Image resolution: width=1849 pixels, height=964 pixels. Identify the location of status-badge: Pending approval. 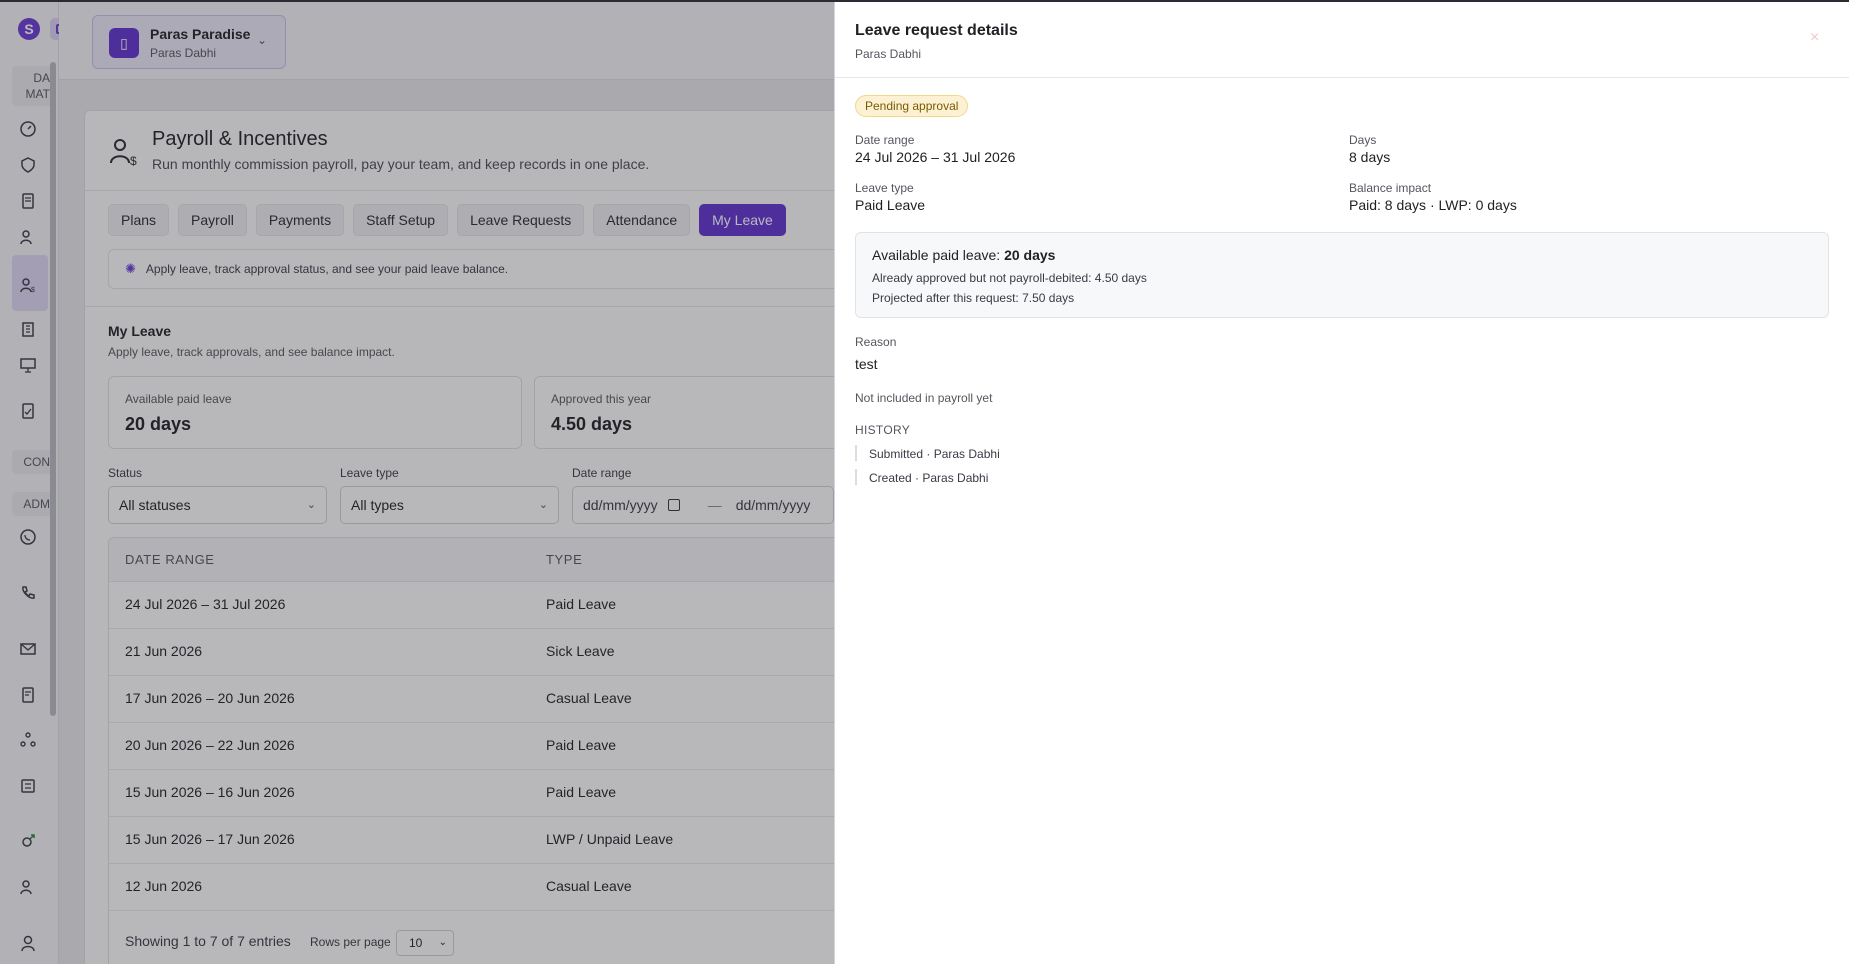
(912, 106).